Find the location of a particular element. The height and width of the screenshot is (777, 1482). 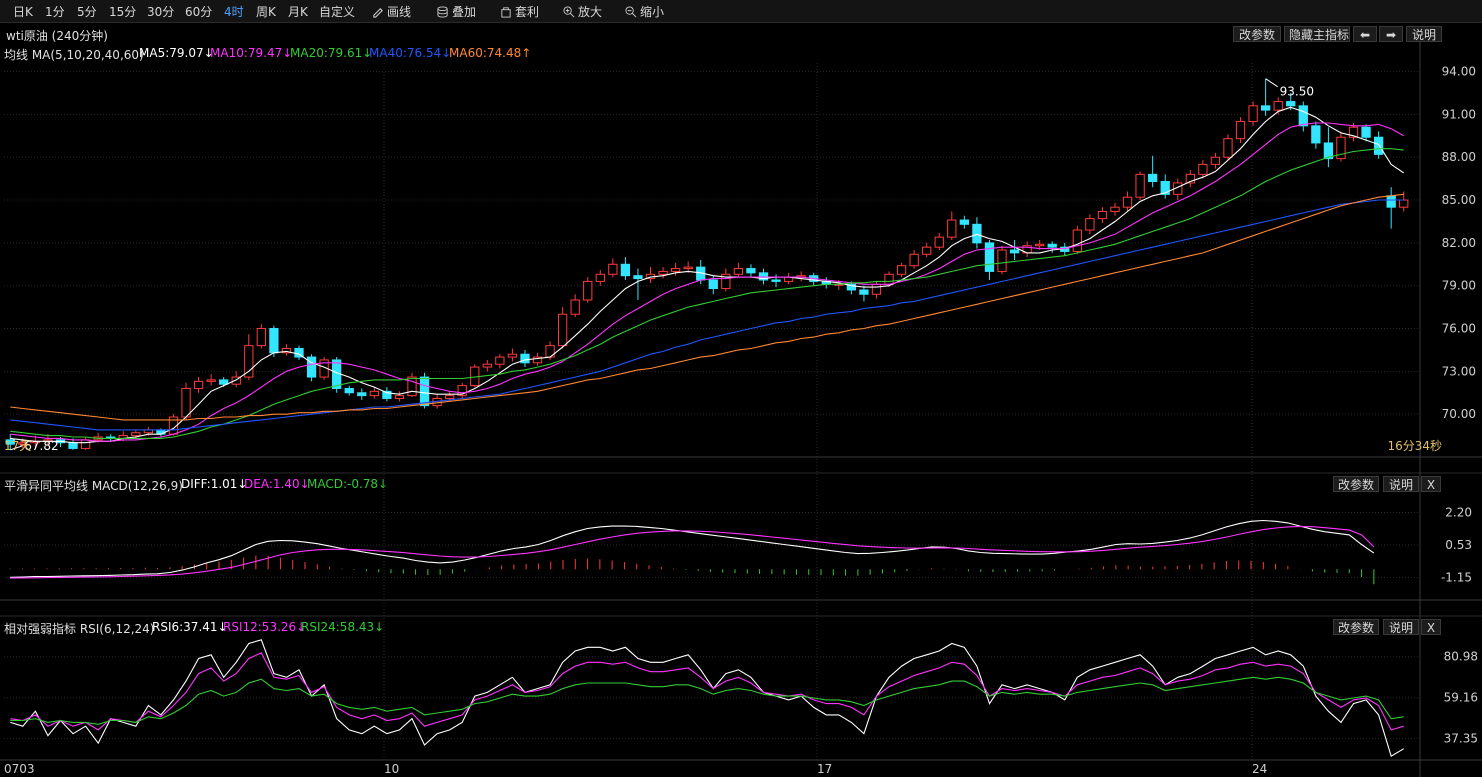

macd-line-diff is located at coordinates (692, 548).